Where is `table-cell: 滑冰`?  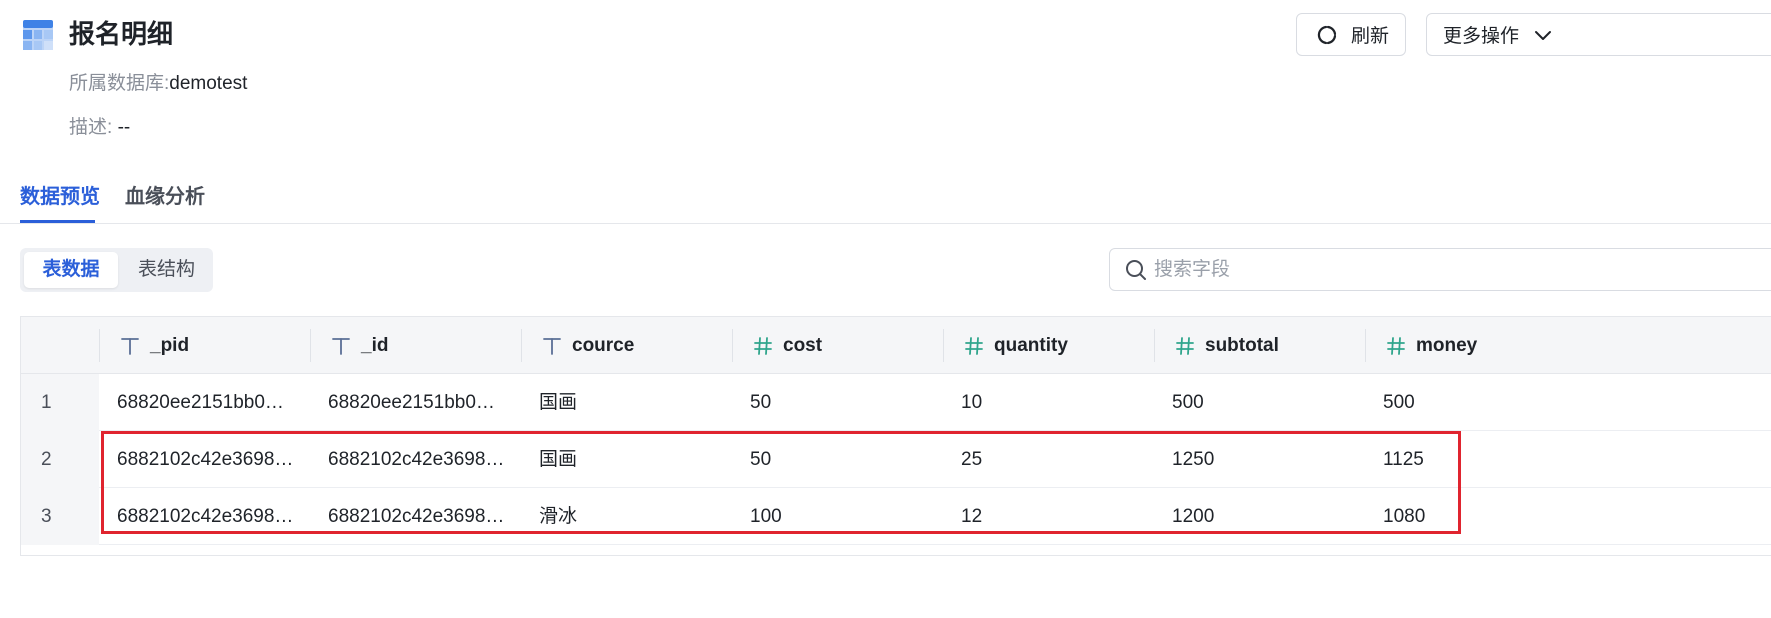
table-cell: 滑冰 is located at coordinates (626, 516).